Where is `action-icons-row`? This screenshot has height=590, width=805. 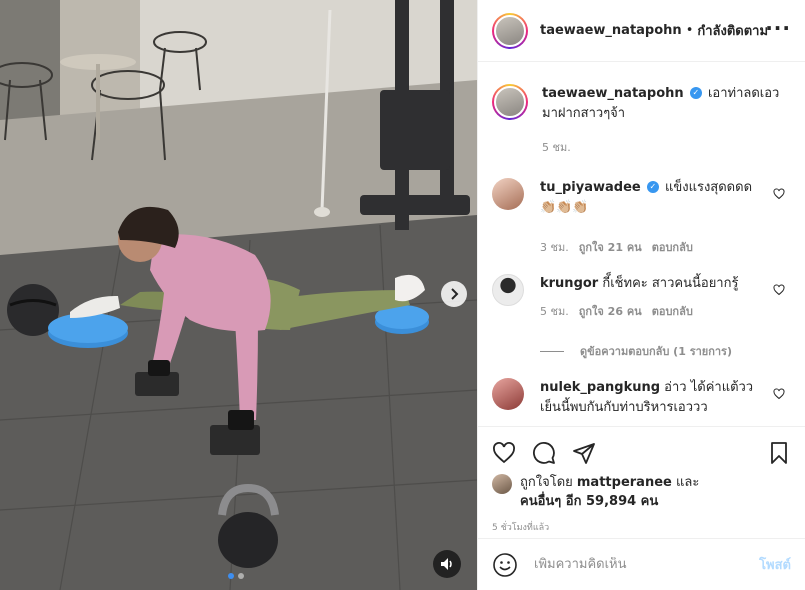 action-icons-row is located at coordinates (641, 453).